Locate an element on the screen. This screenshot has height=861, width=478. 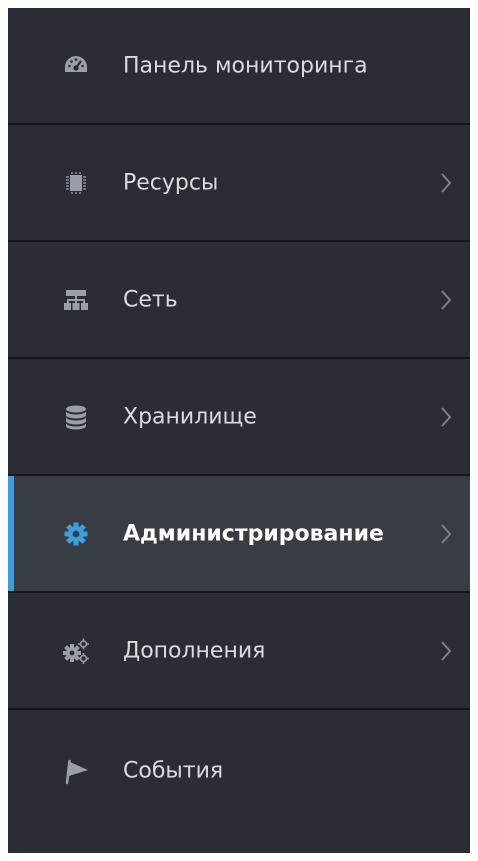
sidebar-item-label: События is located at coordinates (173, 770).